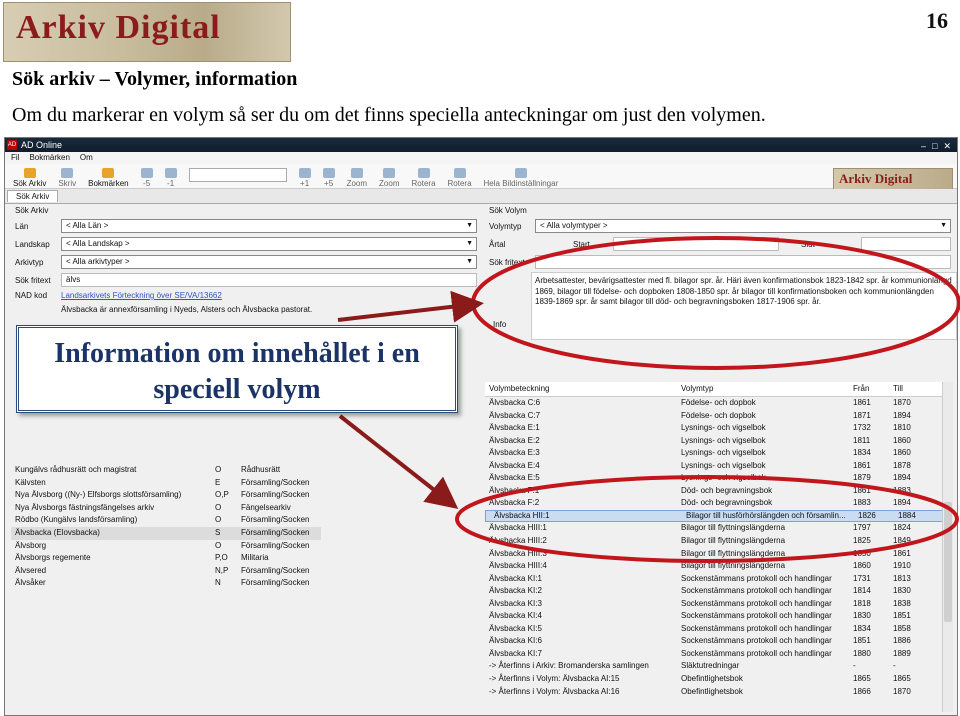  I want to click on minimize-icon: –, so click(923, 146).